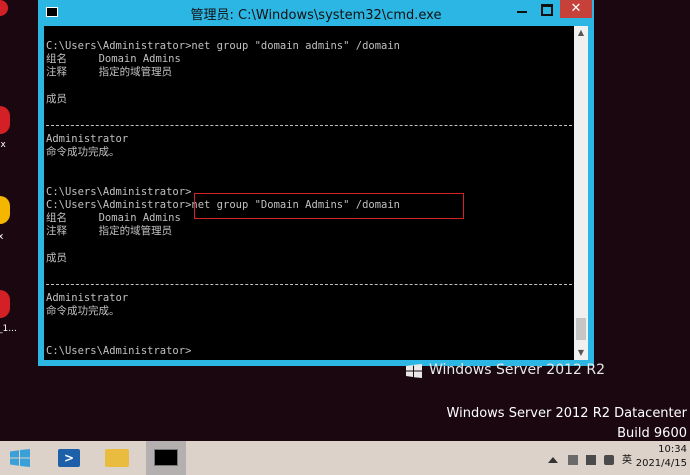 The width and height of the screenshot is (690, 475). I want to click on tray-volume-icon, so click(609, 460).